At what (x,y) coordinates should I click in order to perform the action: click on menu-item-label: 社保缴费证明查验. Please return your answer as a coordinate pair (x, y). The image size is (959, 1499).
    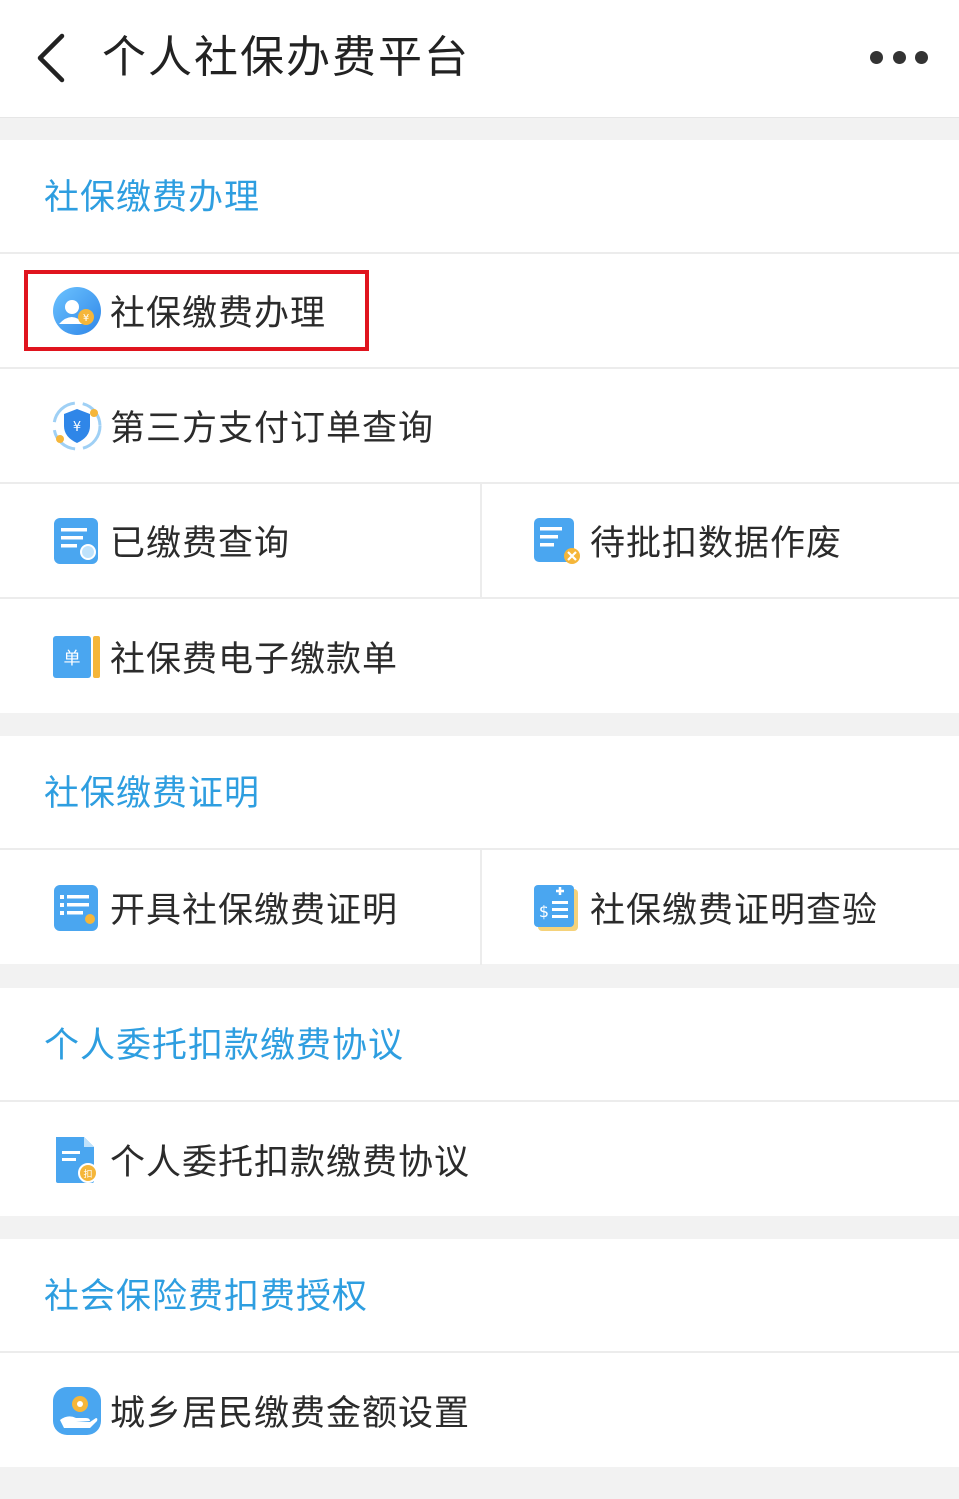
    Looking at the image, I should click on (734, 911).